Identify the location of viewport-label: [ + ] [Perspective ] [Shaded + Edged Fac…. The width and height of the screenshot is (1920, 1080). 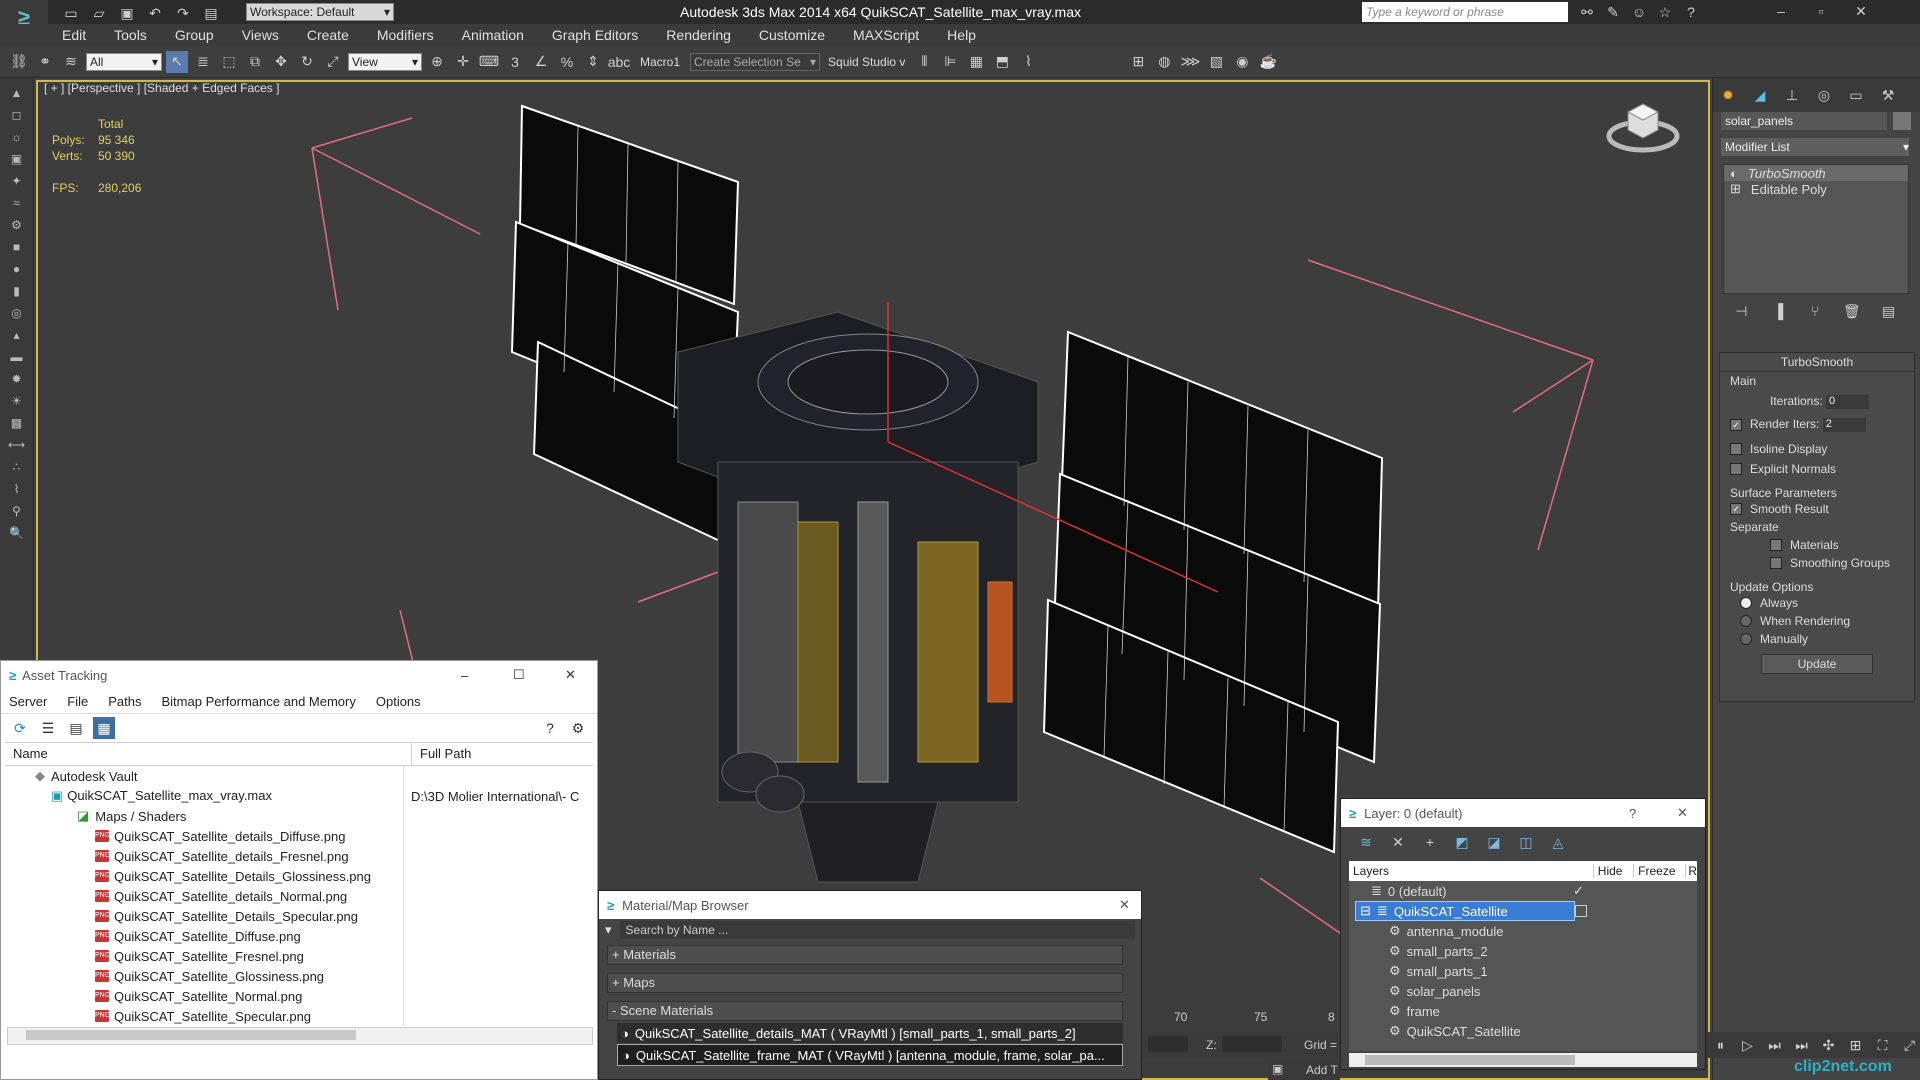
(161, 88).